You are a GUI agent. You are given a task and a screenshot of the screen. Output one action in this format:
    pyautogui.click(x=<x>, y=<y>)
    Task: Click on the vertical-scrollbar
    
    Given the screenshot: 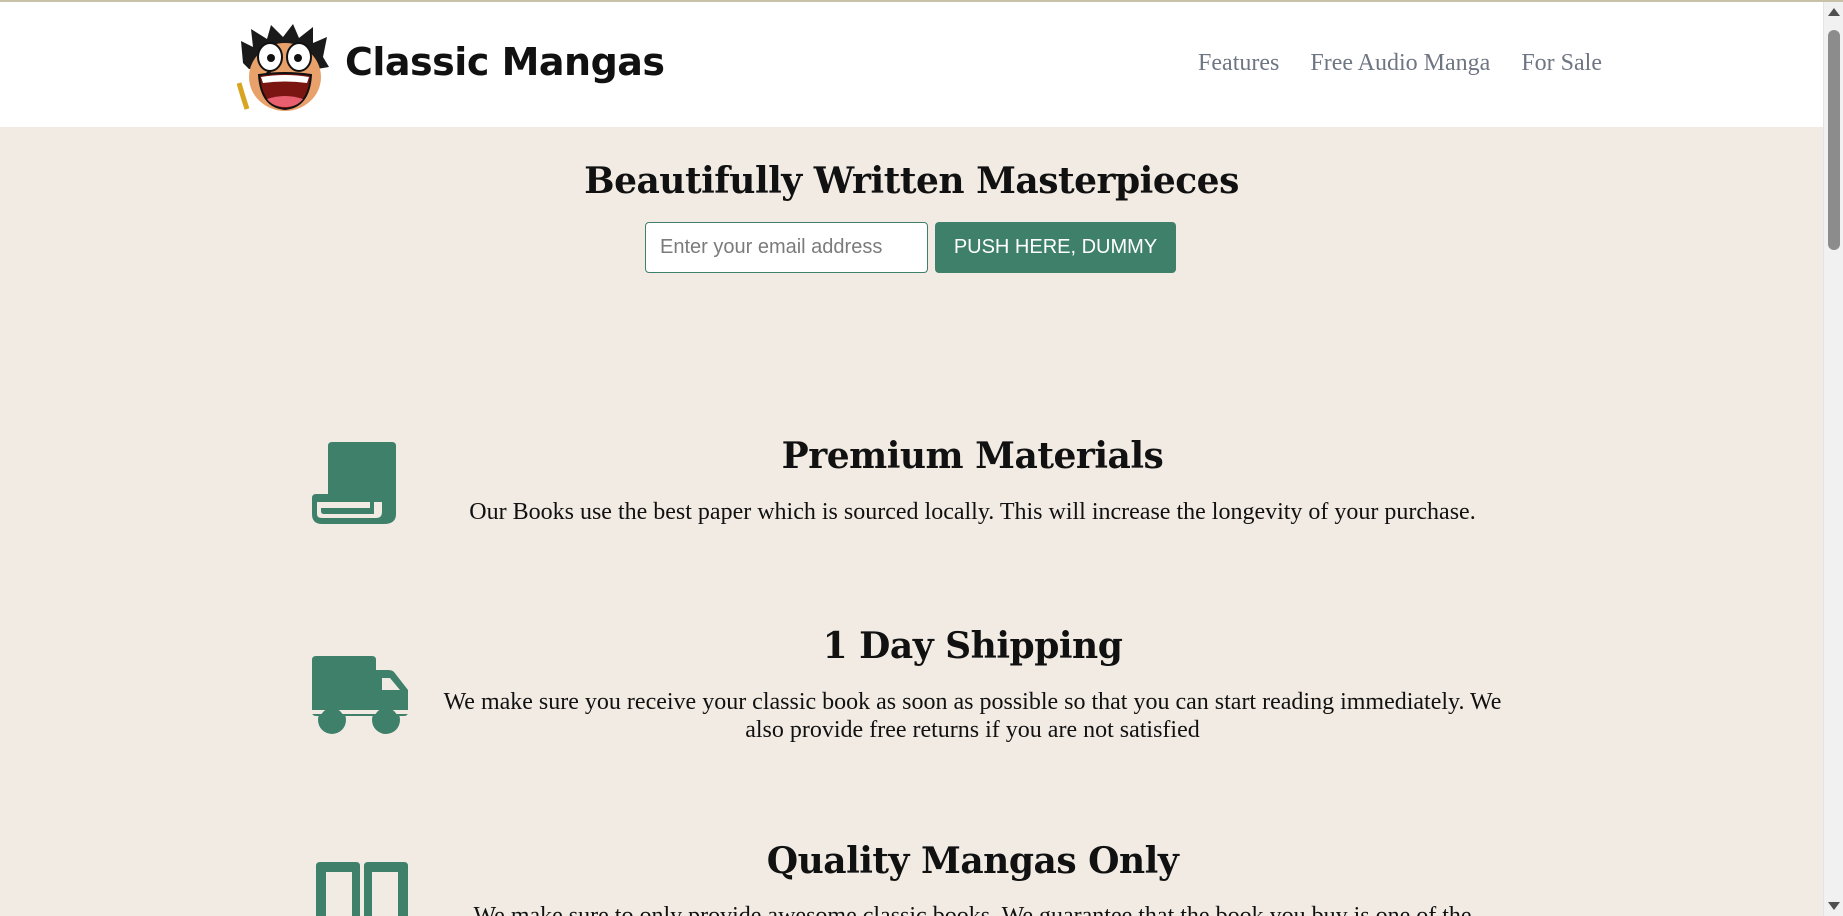 What is the action you would take?
    pyautogui.click(x=1833, y=459)
    